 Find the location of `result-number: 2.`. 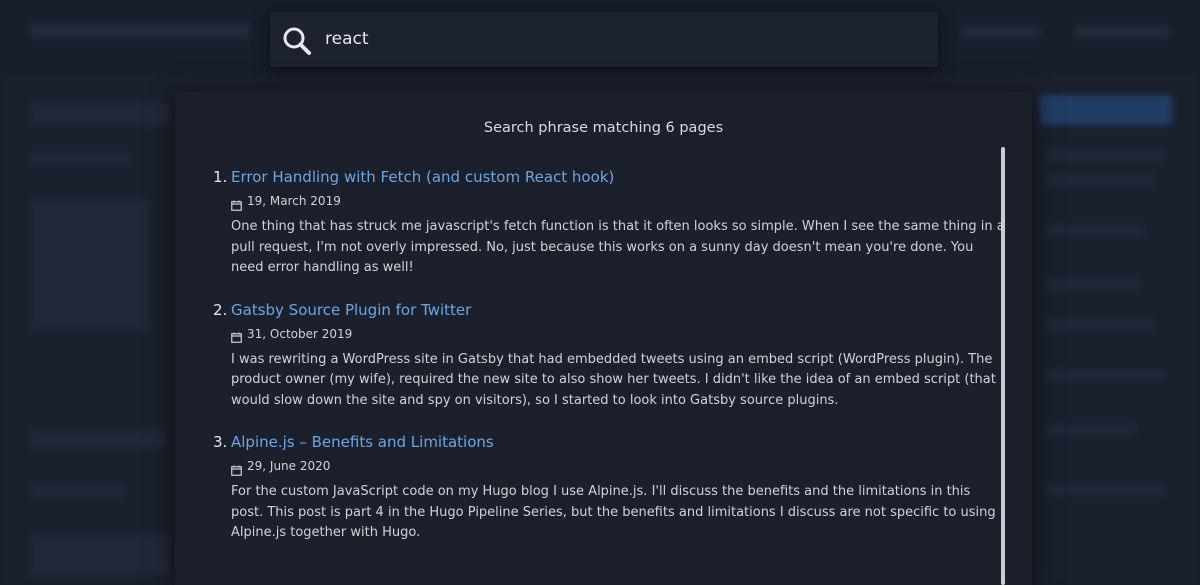

result-number: 2. is located at coordinates (220, 309).